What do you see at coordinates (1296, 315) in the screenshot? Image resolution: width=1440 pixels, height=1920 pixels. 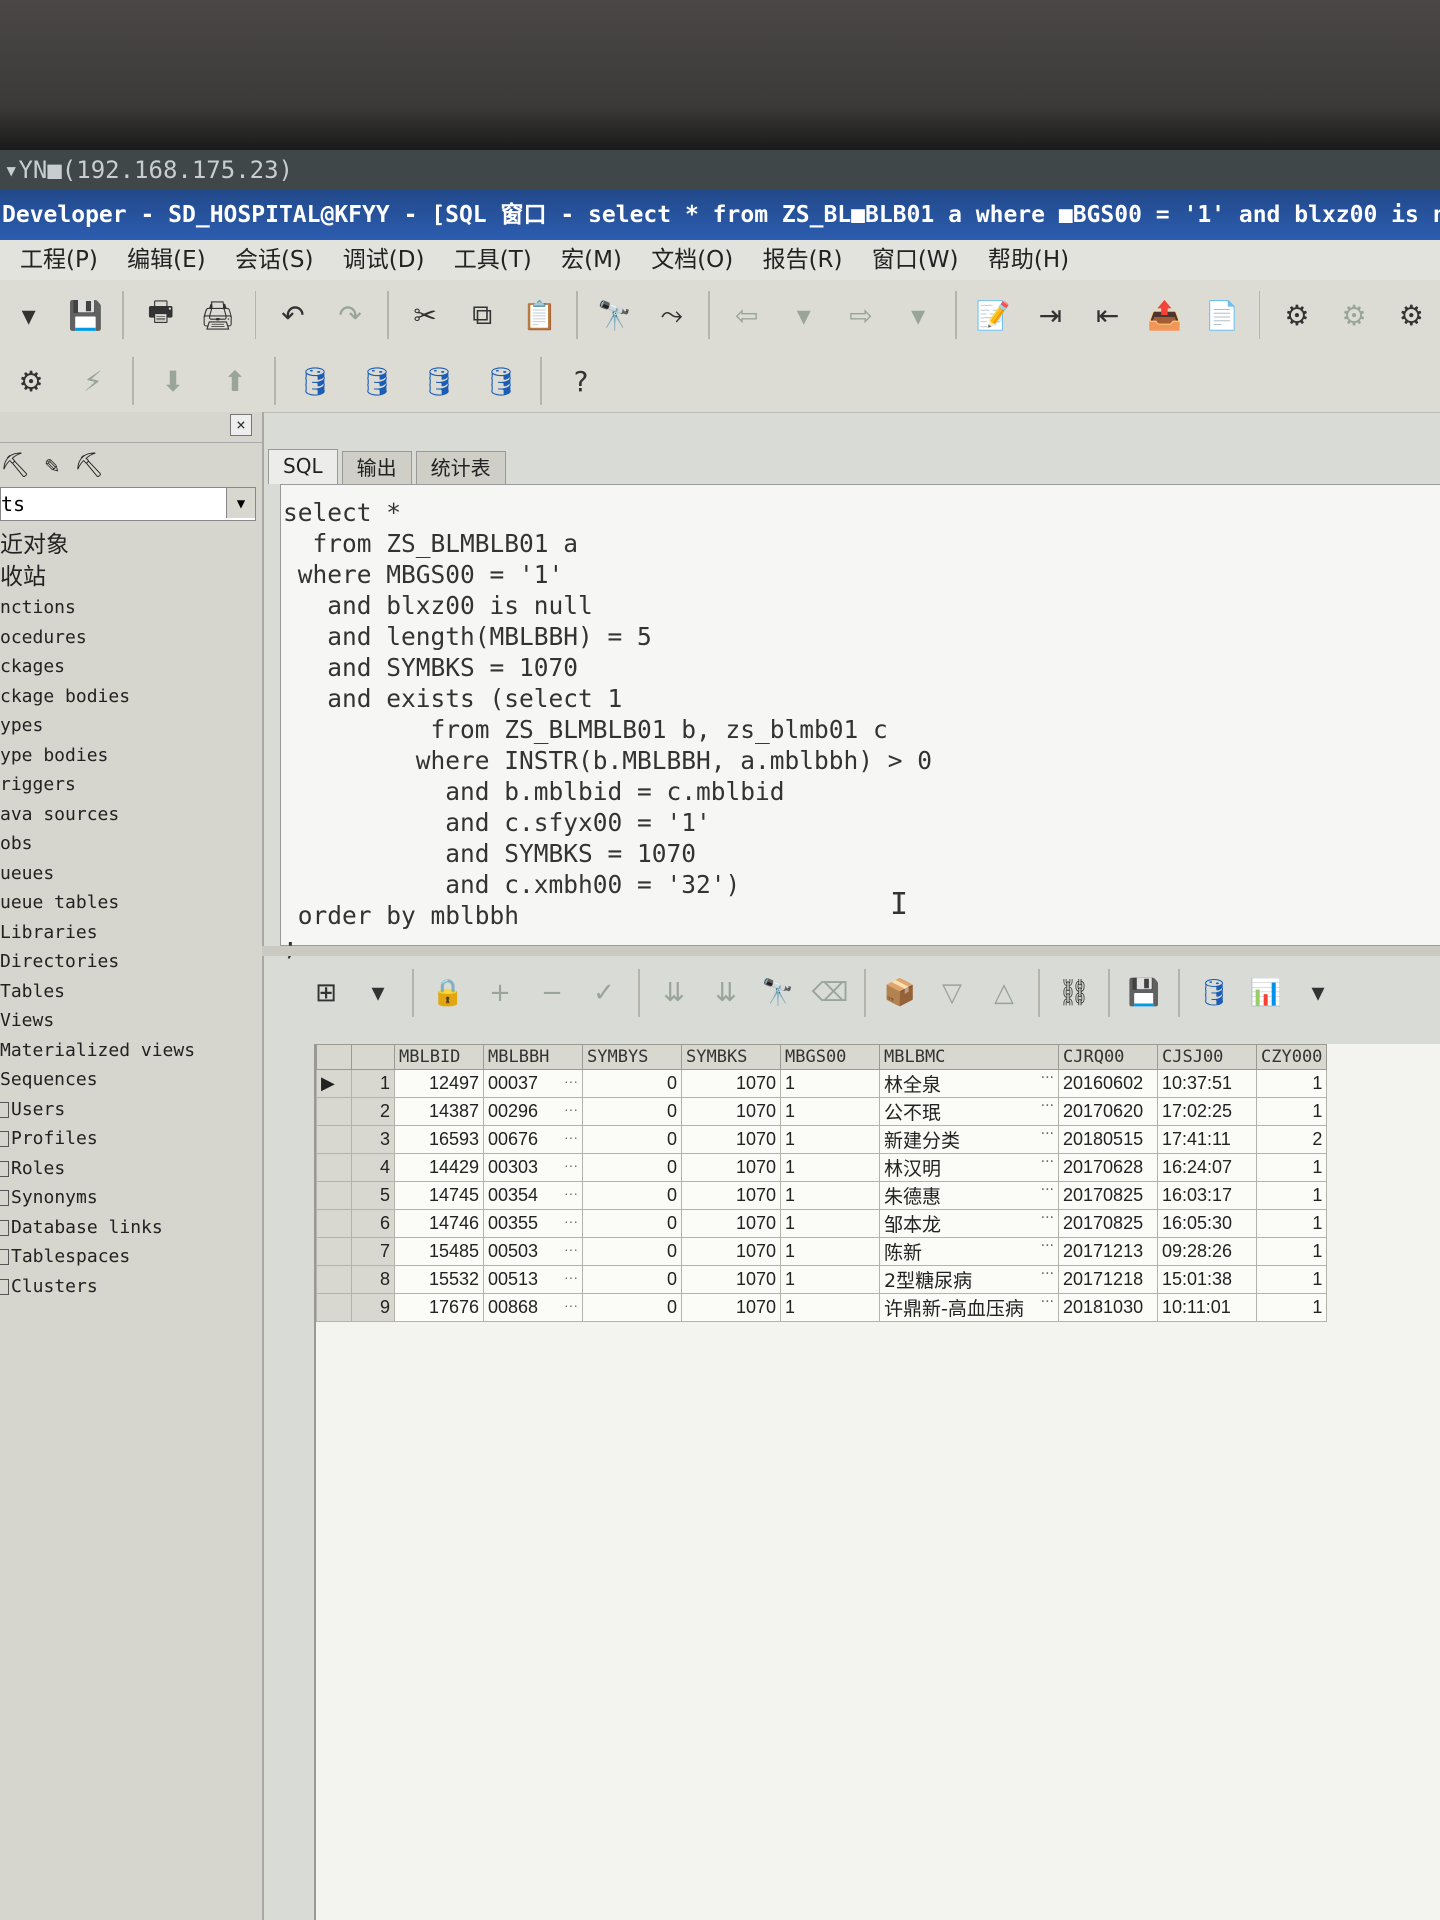 I see `break-icon: ⚙` at bounding box center [1296, 315].